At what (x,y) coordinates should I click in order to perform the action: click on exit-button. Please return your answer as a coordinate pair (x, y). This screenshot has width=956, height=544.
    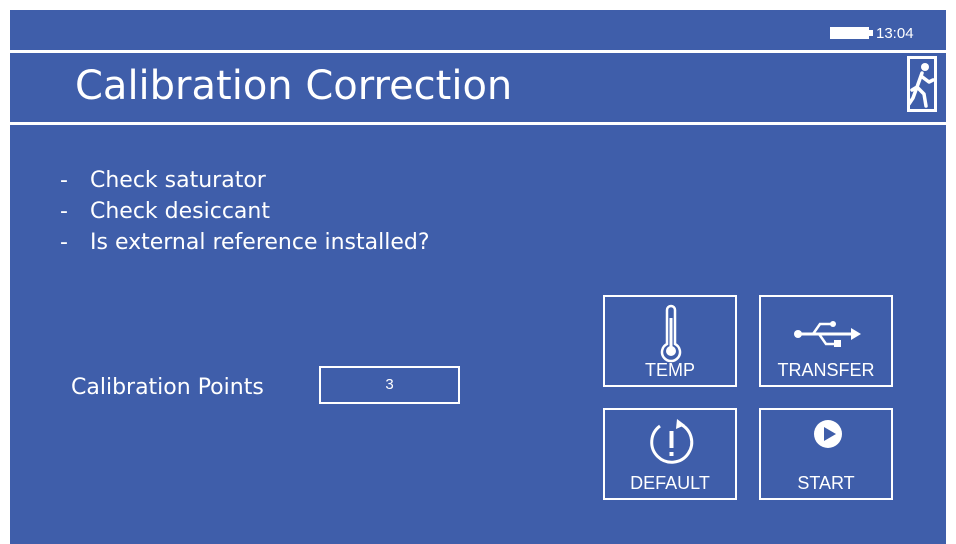
    Looking at the image, I should click on (922, 84).